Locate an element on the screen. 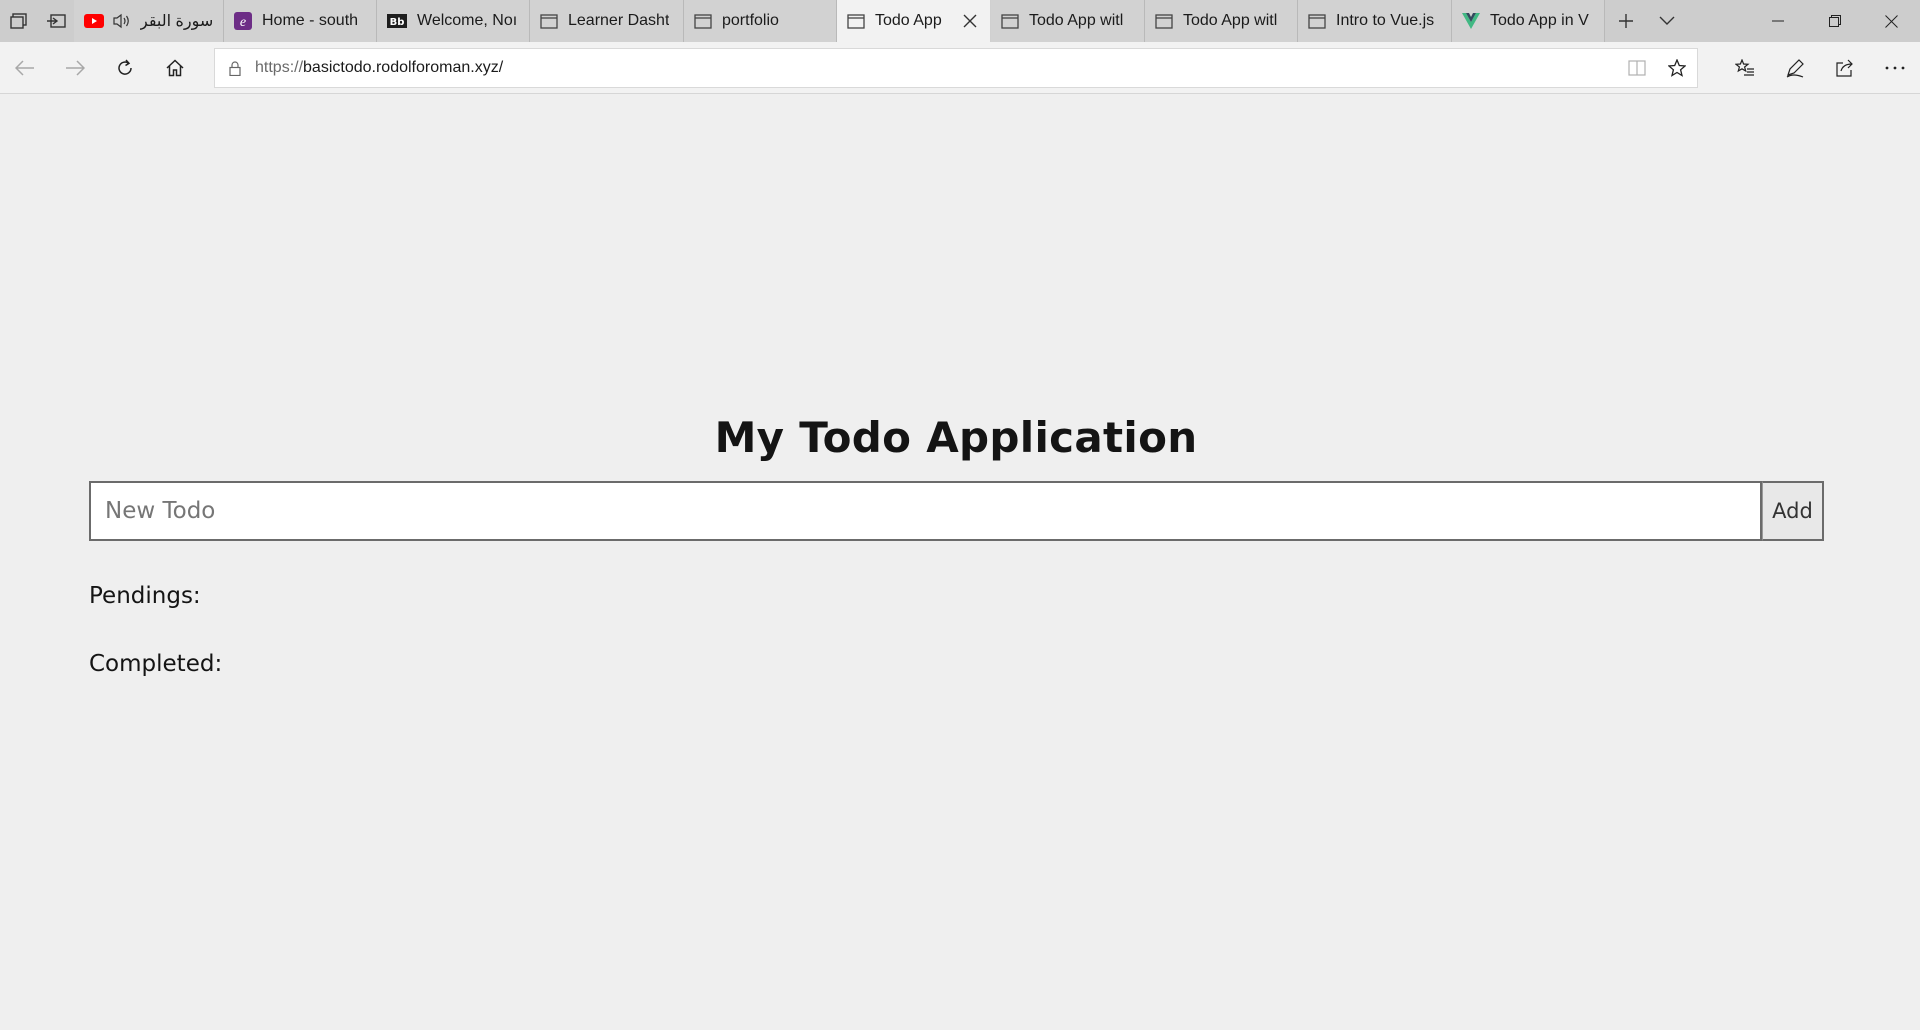 The width and height of the screenshot is (1920, 1030). pen-icon is located at coordinates (1795, 68).